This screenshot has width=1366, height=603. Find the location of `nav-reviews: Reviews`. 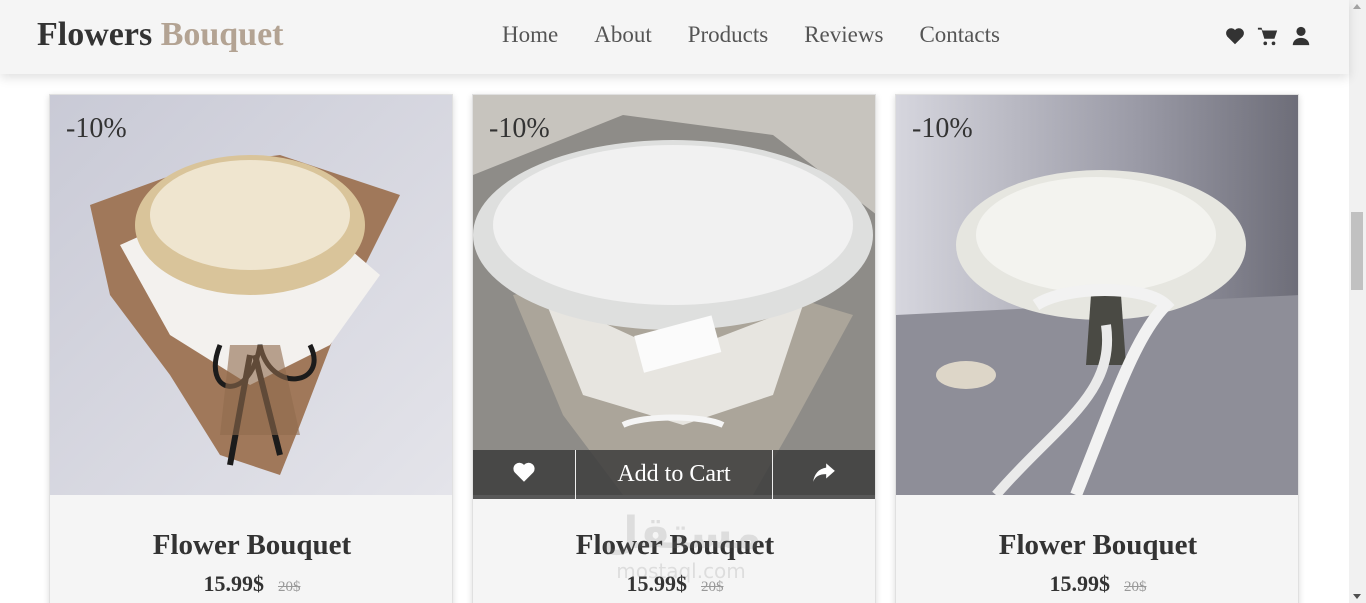

nav-reviews: Reviews is located at coordinates (843, 35).